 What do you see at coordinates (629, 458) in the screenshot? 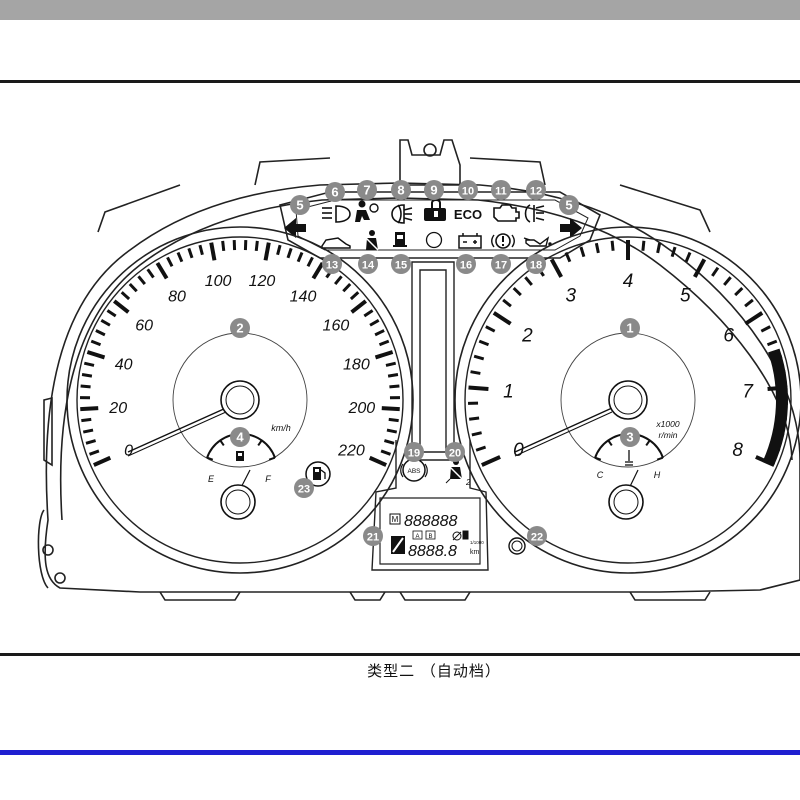
I see `coolant-temp-icon` at bounding box center [629, 458].